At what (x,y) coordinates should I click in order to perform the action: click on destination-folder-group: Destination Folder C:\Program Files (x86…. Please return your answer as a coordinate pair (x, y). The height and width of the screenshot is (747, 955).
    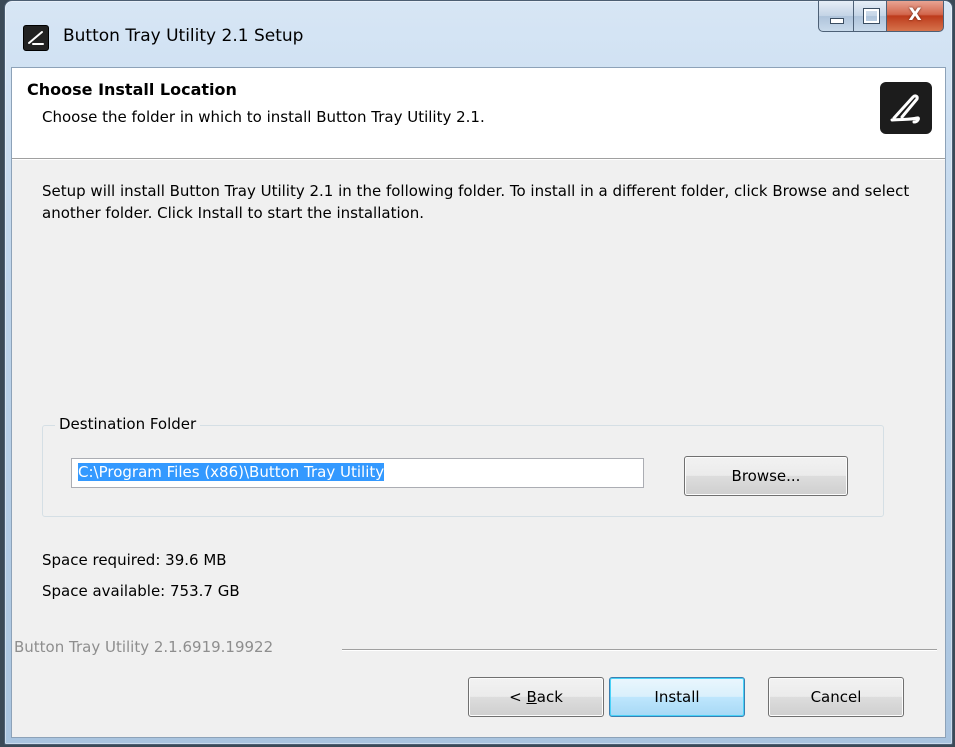
    Looking at the image, I should click on (463, 466).